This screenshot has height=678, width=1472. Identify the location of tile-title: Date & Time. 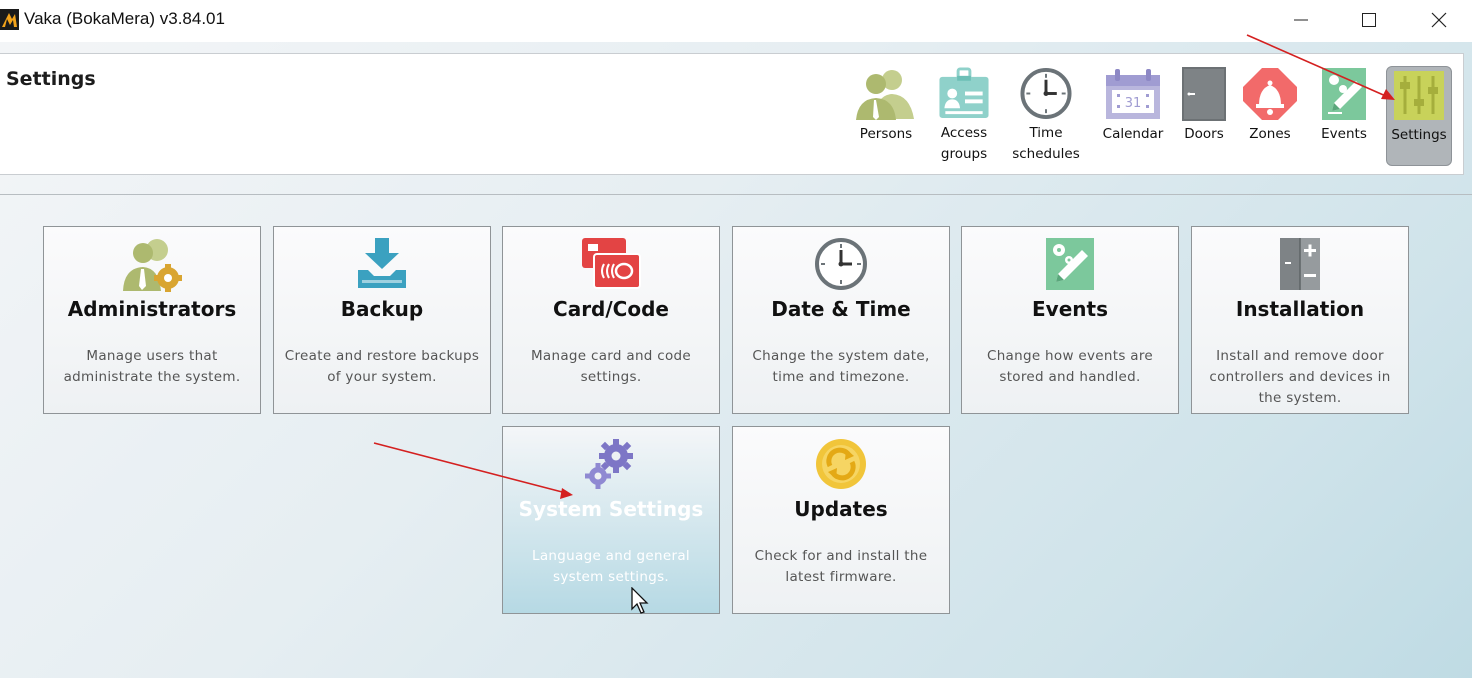
(841, 309).